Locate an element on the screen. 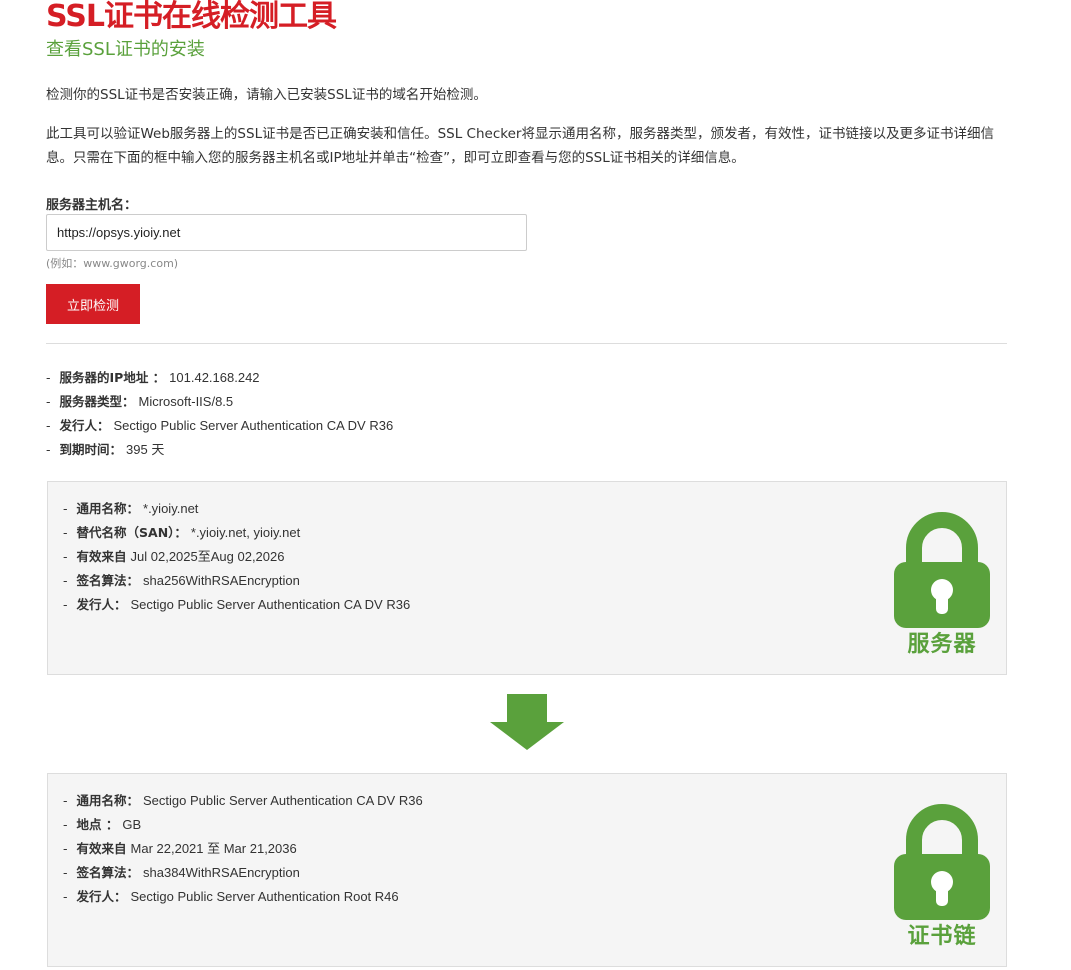 The height and width of the screenshot is (970, 1071). info-label: 服务器的IP地址 ： is located at coordinates (112, 377).